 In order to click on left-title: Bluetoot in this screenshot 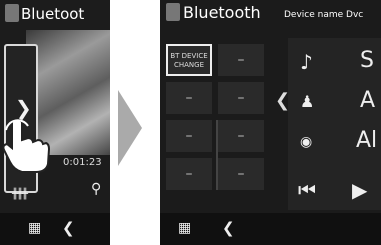, I will do `click(44, 13)`.